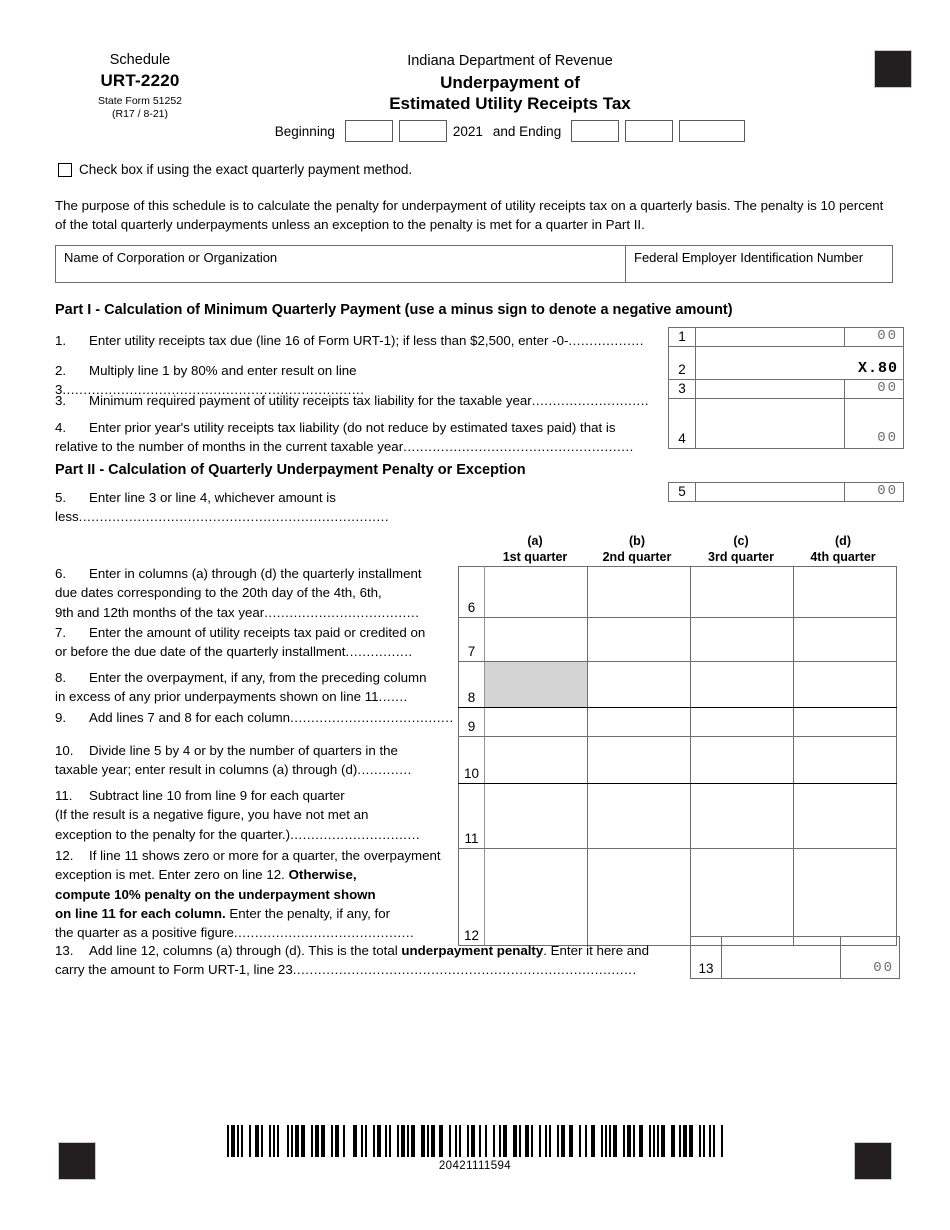 The height and width of the screenshot is (1230, 950). I want to click on grid-line-11-col-a, so click(536, 816).